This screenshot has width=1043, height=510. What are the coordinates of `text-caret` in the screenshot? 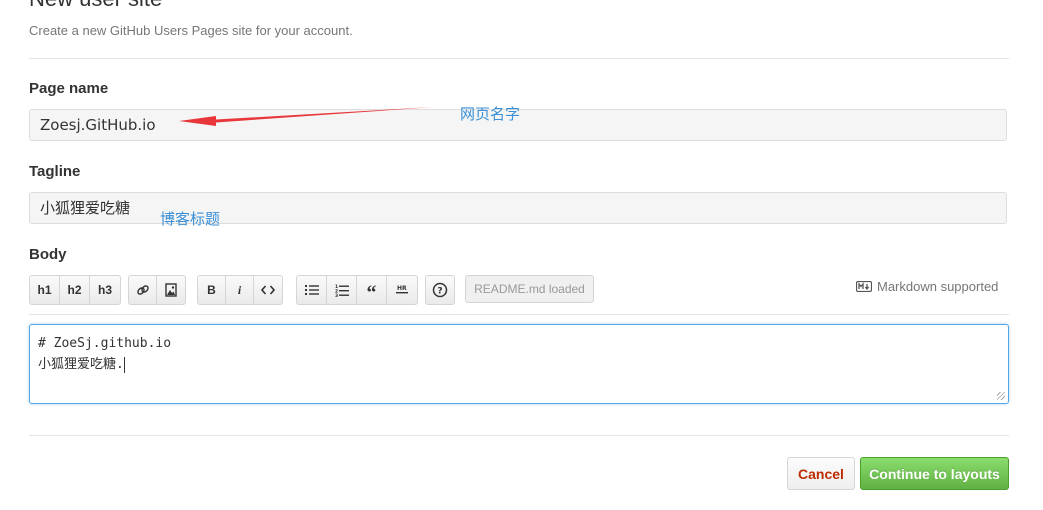 It's located at (124, 364).